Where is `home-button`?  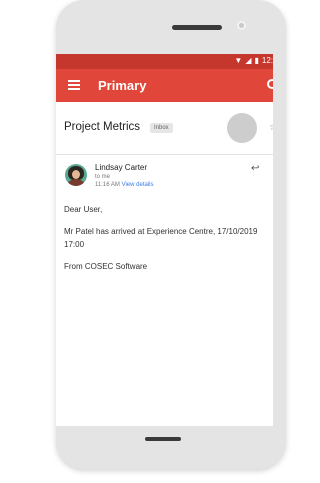 home-button is located at coordinates (163, 439).